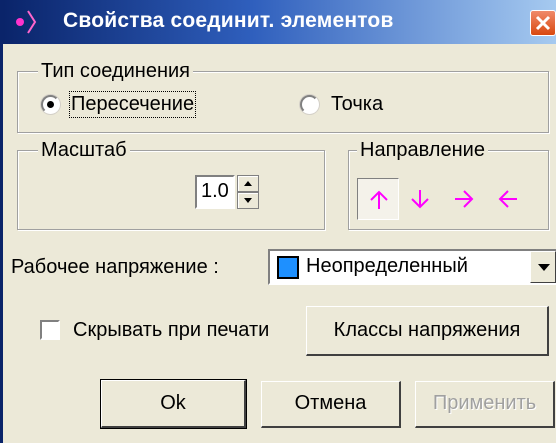 The height and width of the screenshot is (443, 556). I want to click on arrow-down-icon, so click(420, 199).